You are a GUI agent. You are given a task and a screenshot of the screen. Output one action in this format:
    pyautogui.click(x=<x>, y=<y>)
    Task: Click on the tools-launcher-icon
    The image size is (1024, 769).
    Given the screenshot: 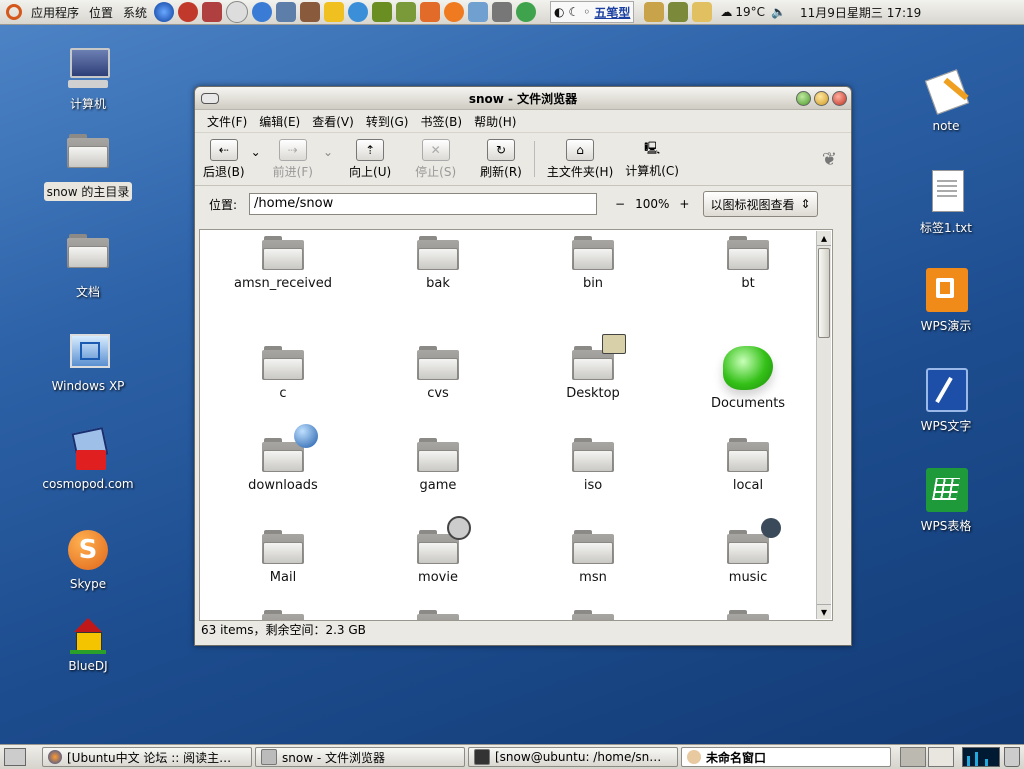 What is the action you would take?
    pyautogui.click(x=212, y=12)
    